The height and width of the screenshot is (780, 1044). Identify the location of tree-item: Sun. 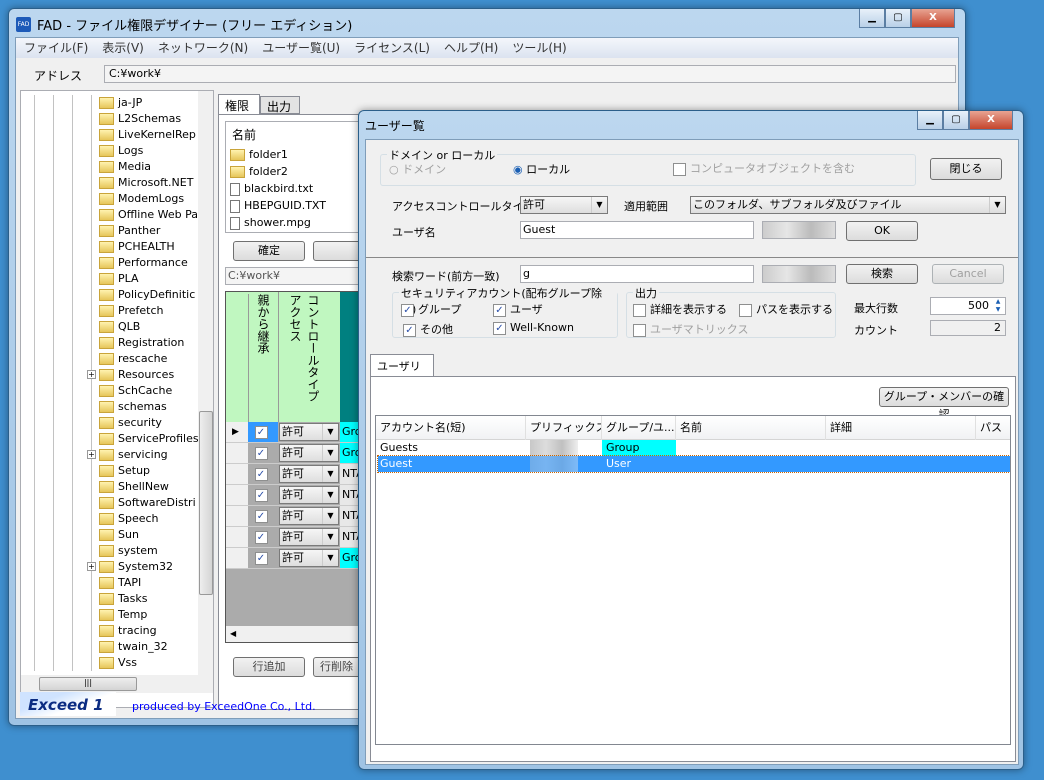
(80, 535).